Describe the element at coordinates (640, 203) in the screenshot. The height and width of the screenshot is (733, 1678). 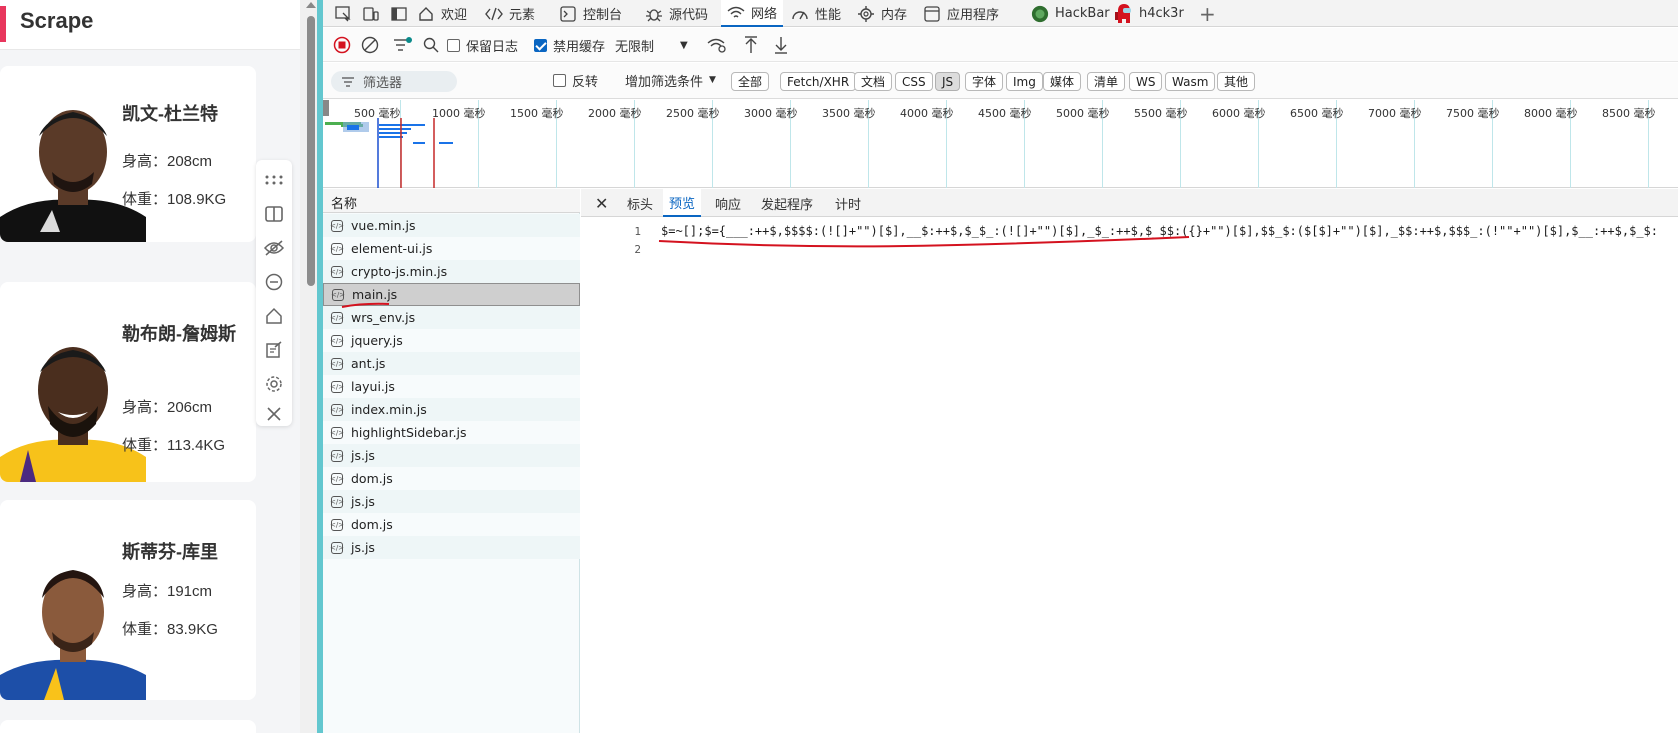
I see `detail-tab: 标头` at that location.